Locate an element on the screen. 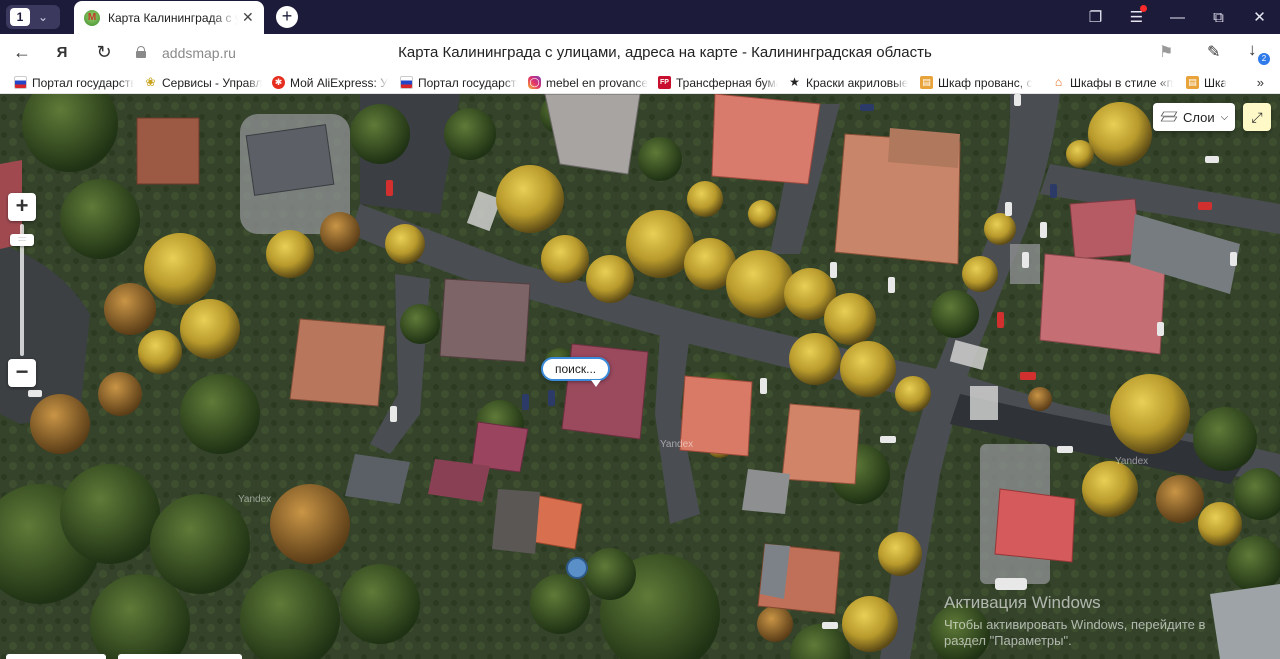 This screenshot has height=659, width=1280. zoom-in-button: + is located at coordinates (22, 207).